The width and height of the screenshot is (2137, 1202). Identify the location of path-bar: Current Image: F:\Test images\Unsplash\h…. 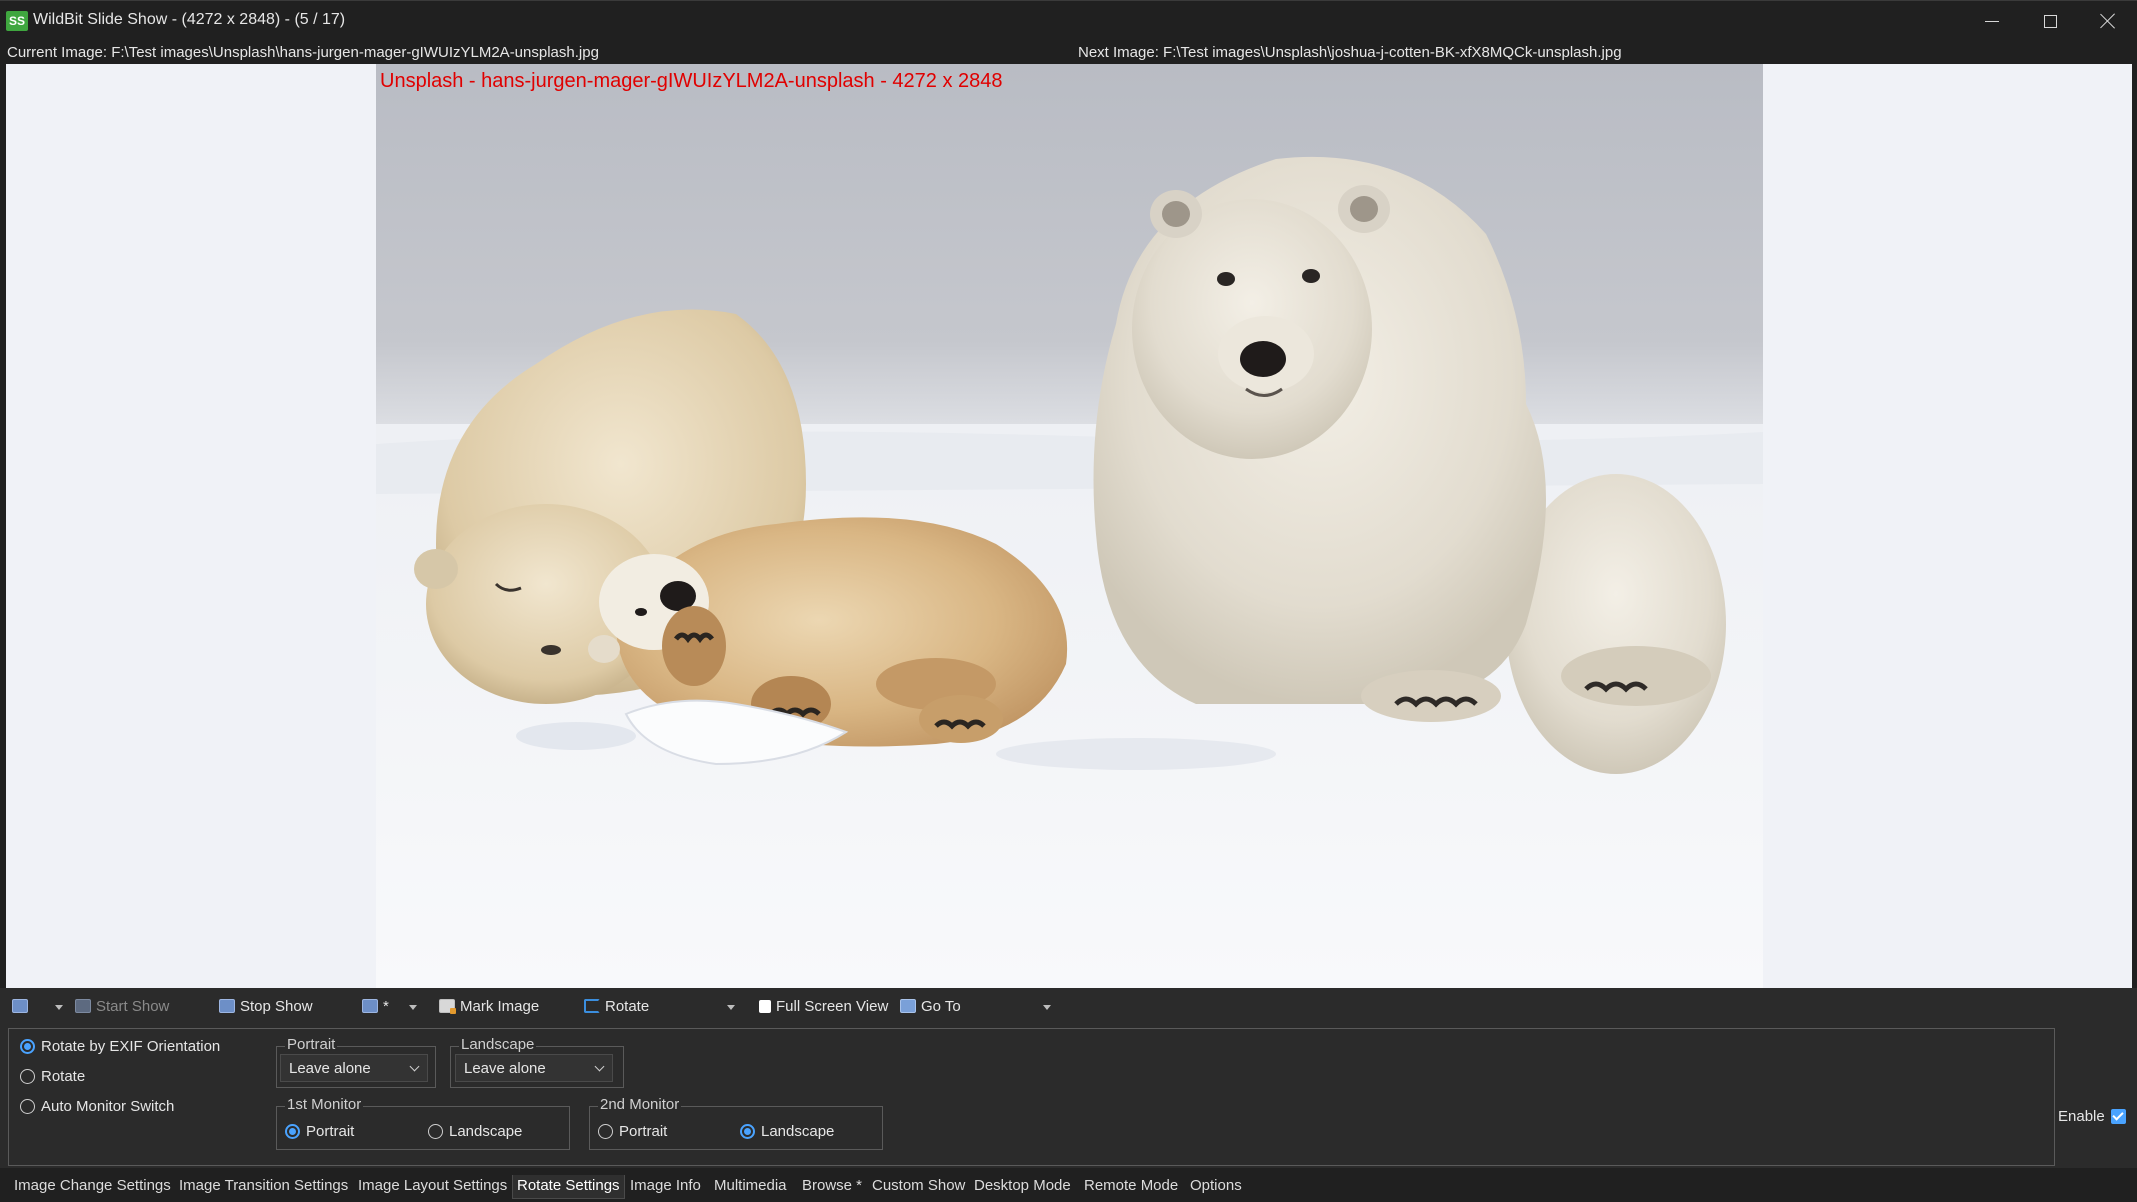
(1068, 52).